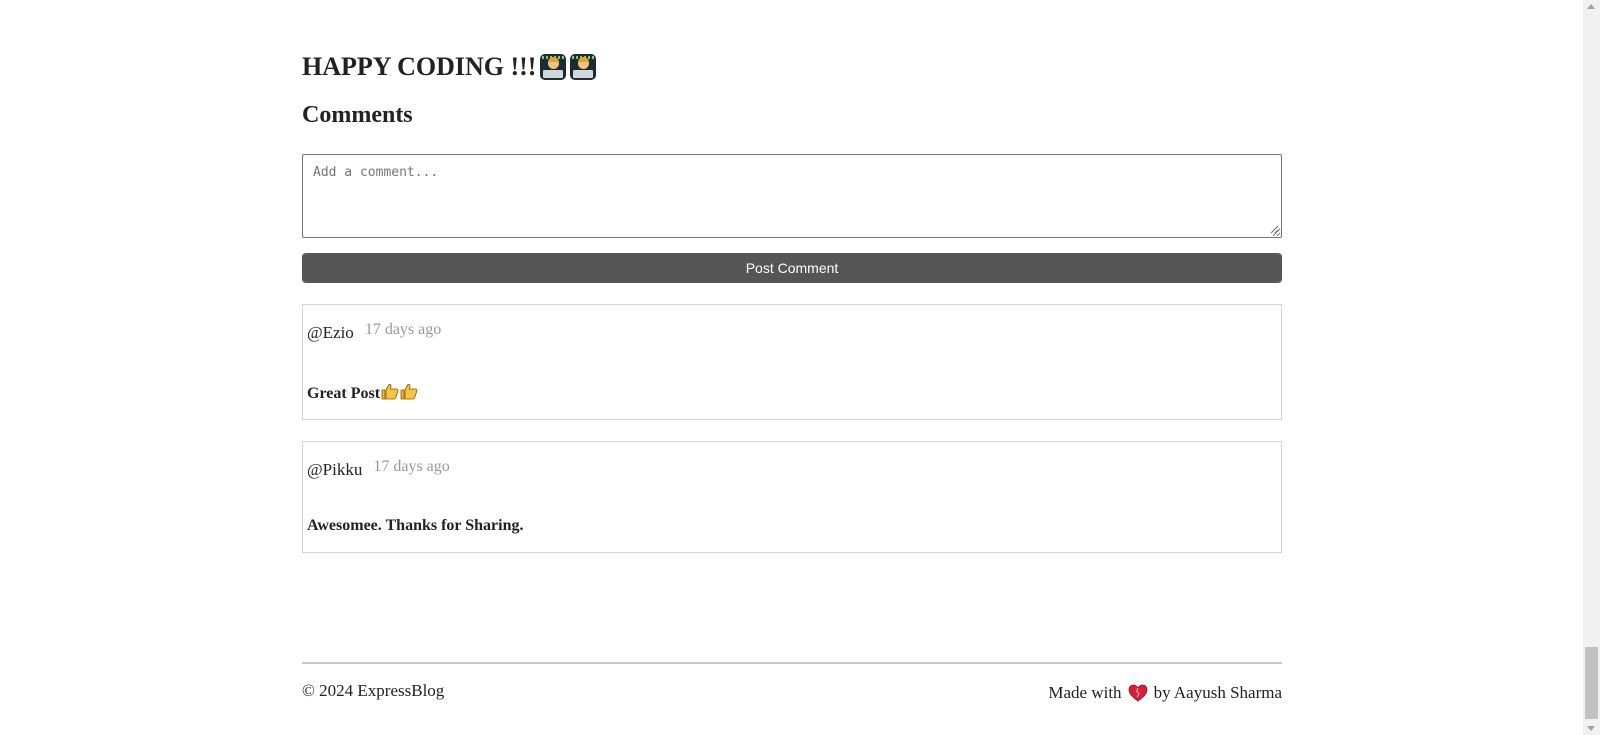  Describe the element at coordinates (330, 332) in the screenshot. I see `comment-user: @Ezio` at that location.